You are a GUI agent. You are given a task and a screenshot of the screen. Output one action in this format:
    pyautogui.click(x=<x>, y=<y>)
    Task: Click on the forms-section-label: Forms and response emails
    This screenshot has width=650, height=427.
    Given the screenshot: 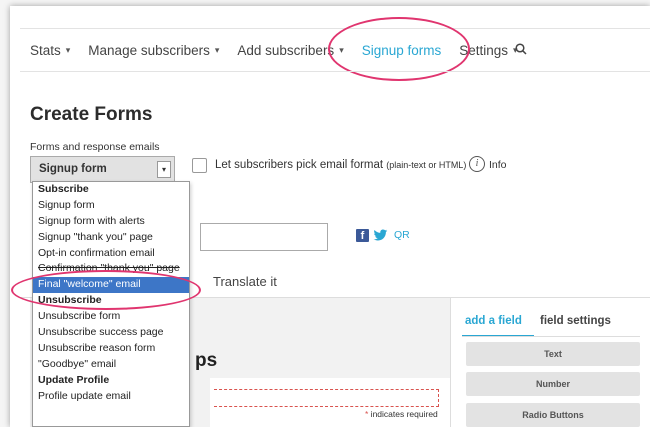 What is the action you would take?
    pyautogui.click(x=95, y=147)
    